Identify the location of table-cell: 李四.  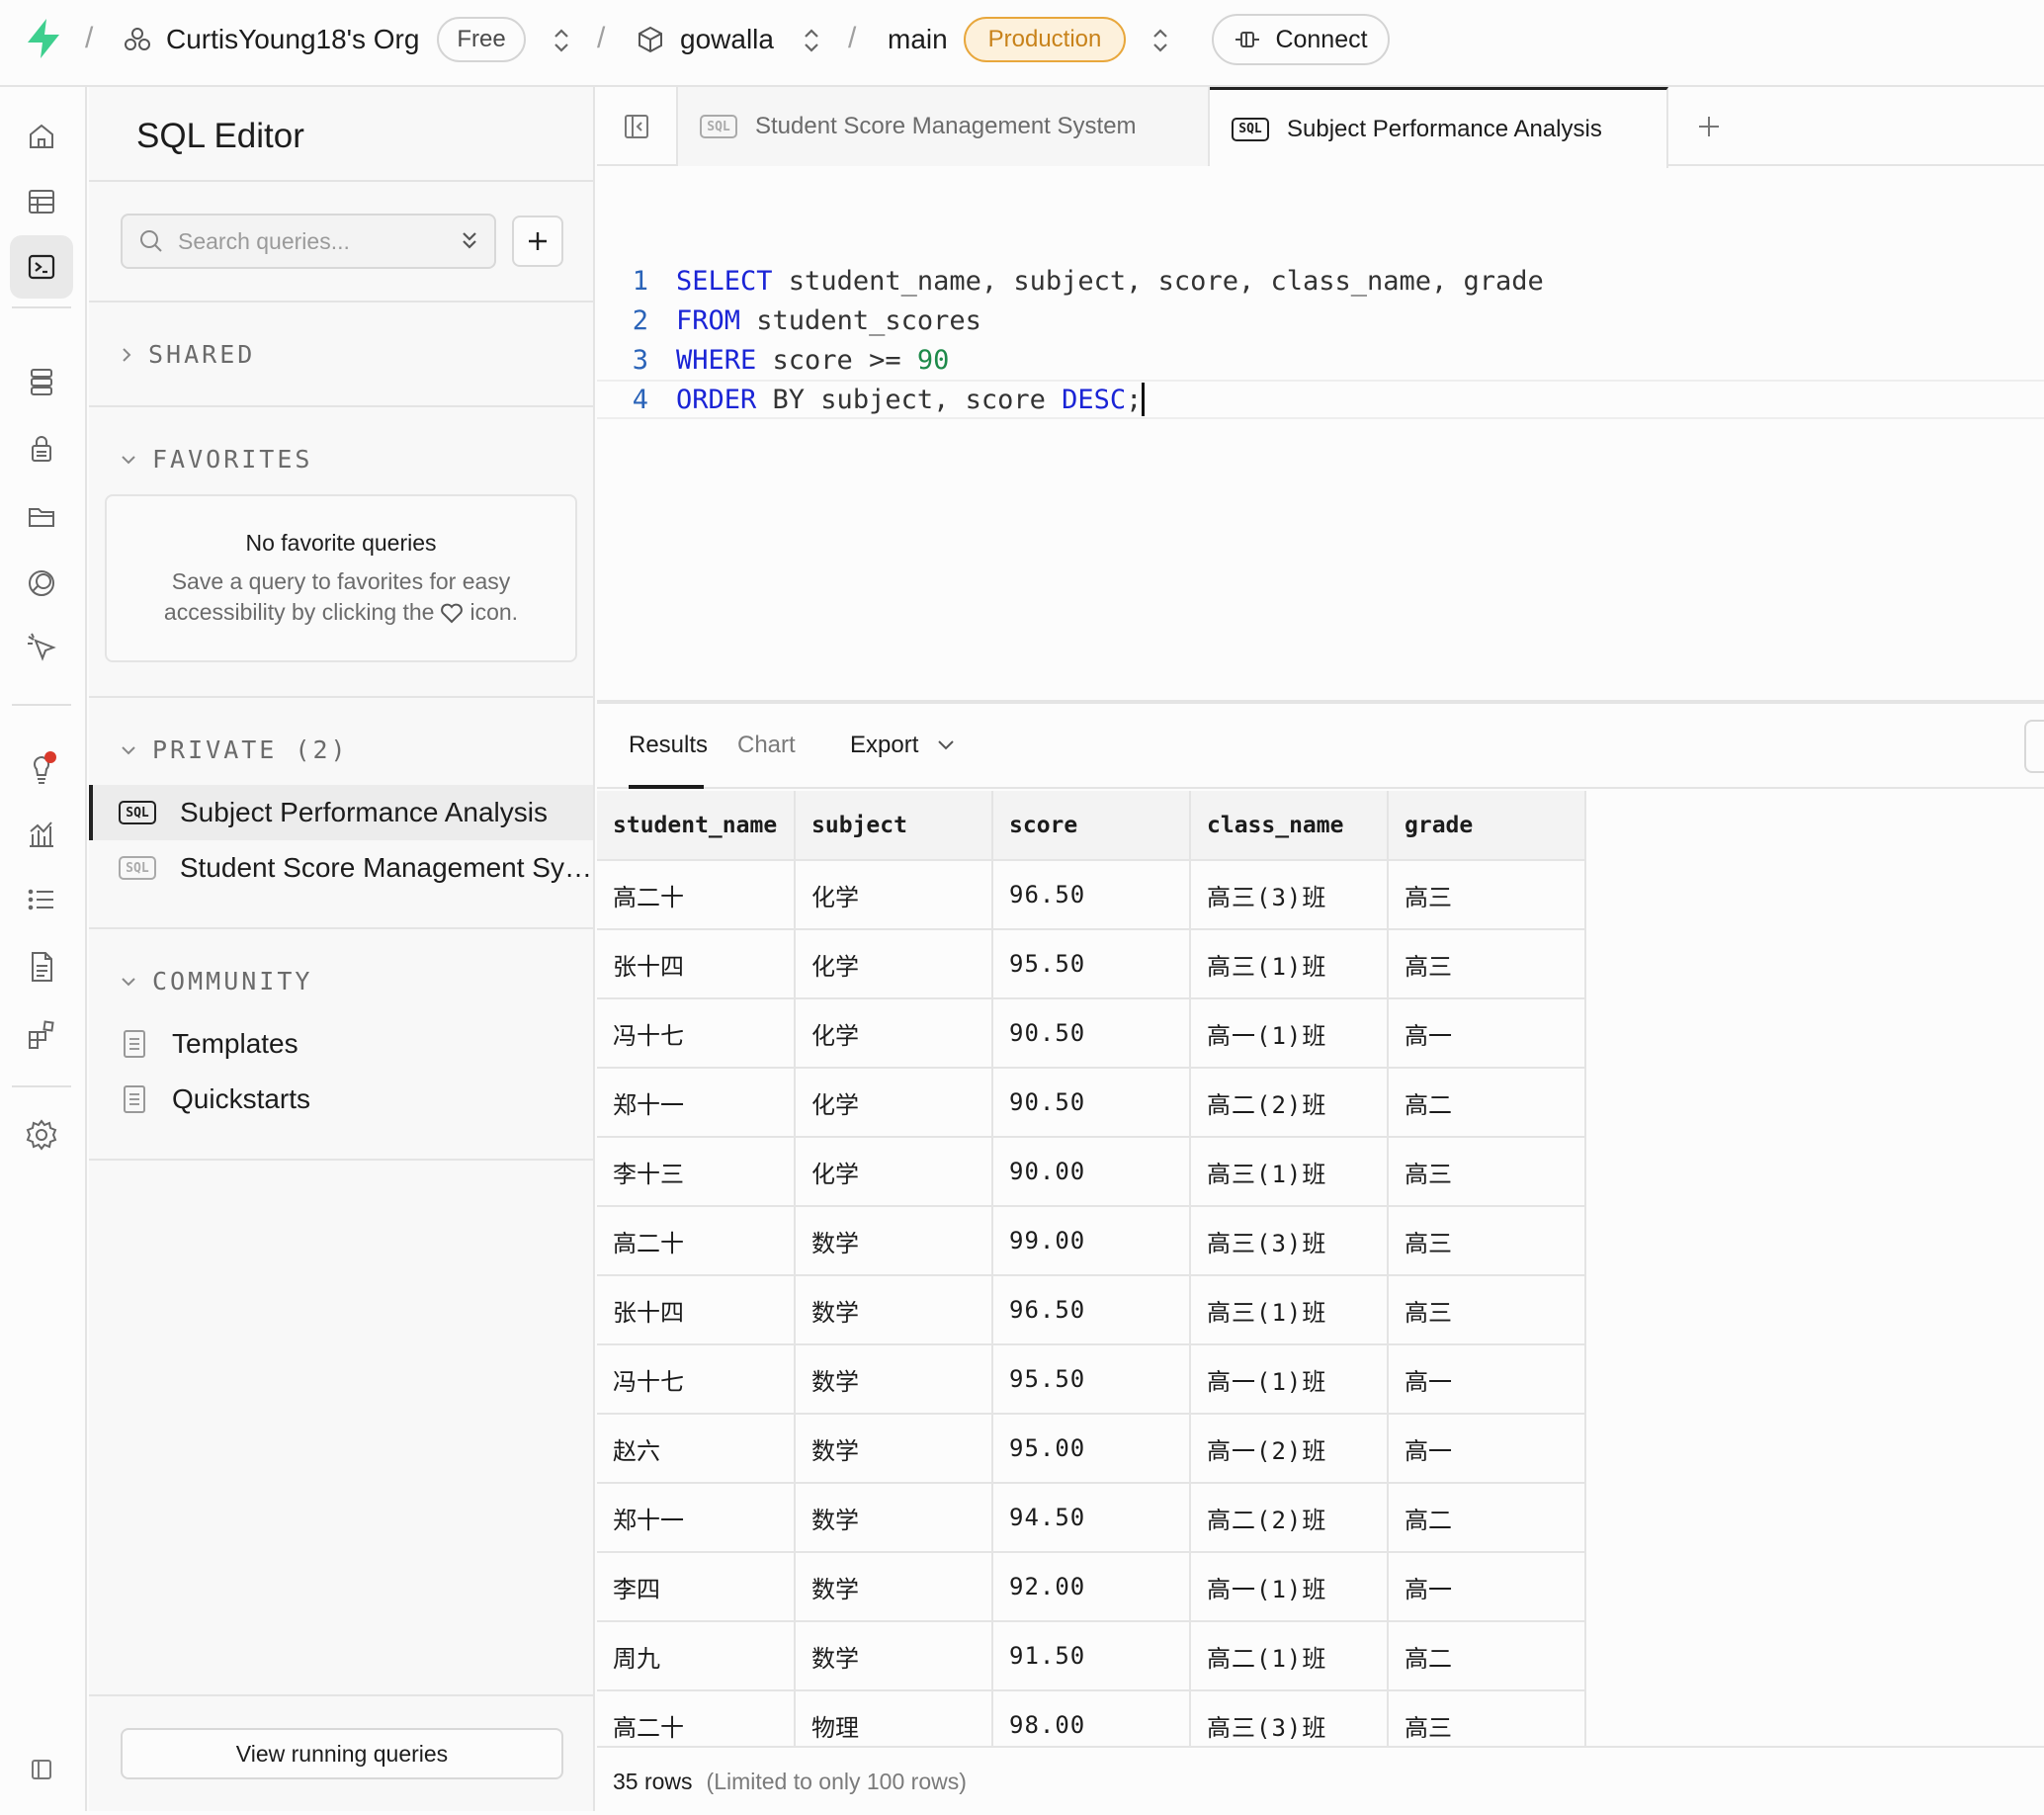
(696, 1587).